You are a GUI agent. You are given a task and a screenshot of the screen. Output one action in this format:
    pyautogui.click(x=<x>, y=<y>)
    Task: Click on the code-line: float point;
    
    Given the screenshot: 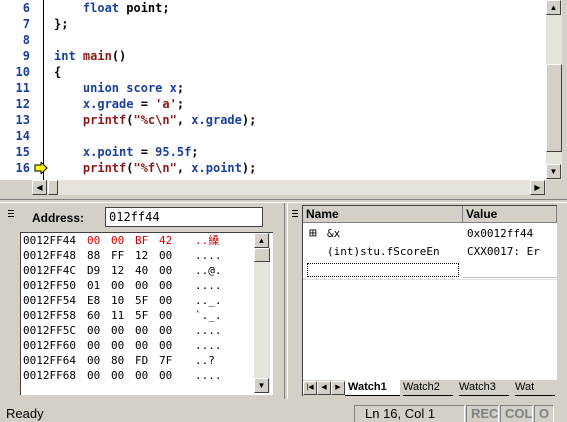 What is the action you would take?
    pyautogui.click(x=112, y=8)
    